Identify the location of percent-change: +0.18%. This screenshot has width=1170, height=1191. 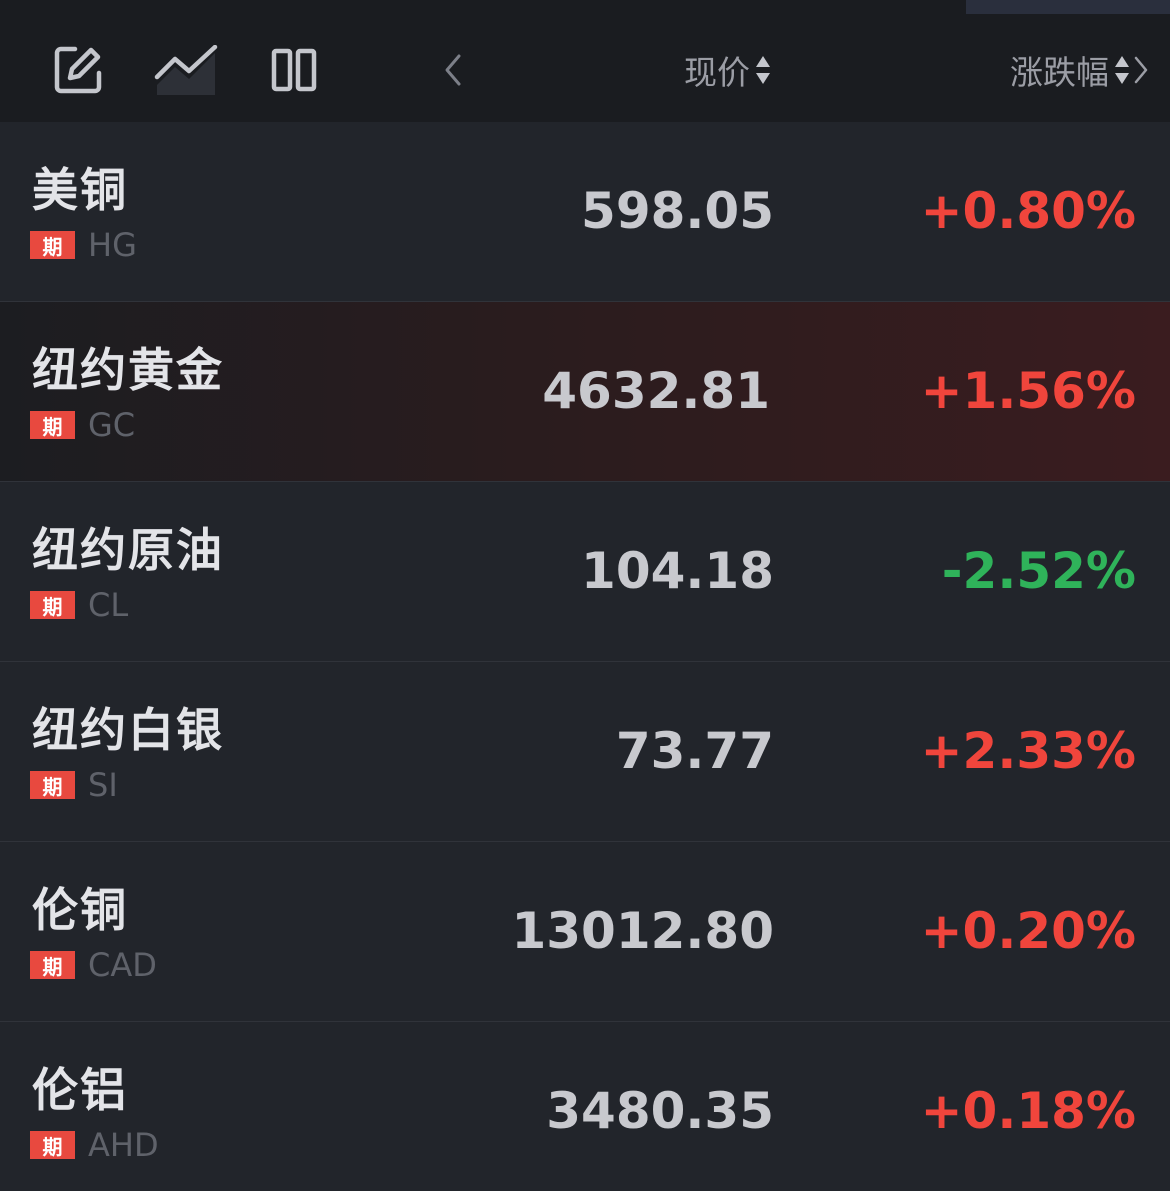
(1028, 1111).